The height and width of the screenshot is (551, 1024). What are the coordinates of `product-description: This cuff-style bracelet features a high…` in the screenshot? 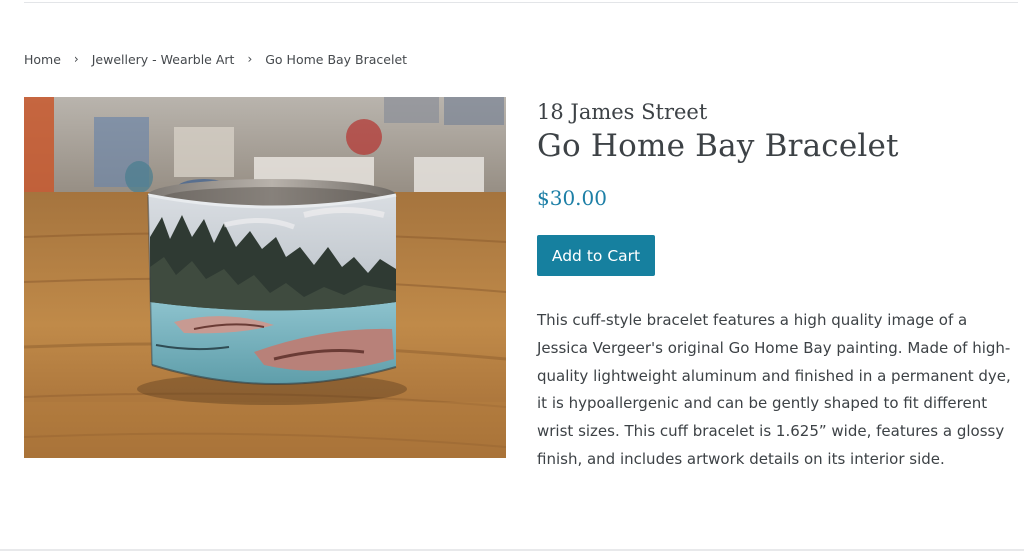 It's located at (774, 389).